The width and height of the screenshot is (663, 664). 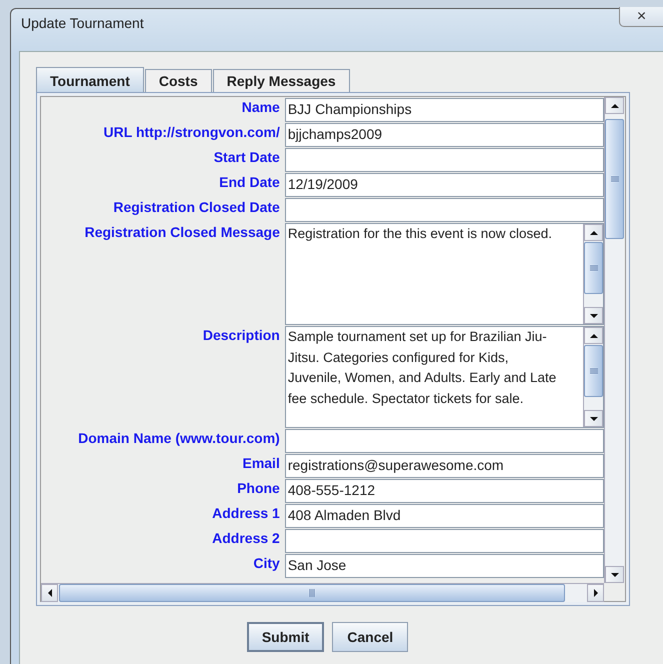 What do you see at coordinates (444, 185) in the screenshot?
I see `text-field: 12/19/2009` at bounding box center [444, 185].